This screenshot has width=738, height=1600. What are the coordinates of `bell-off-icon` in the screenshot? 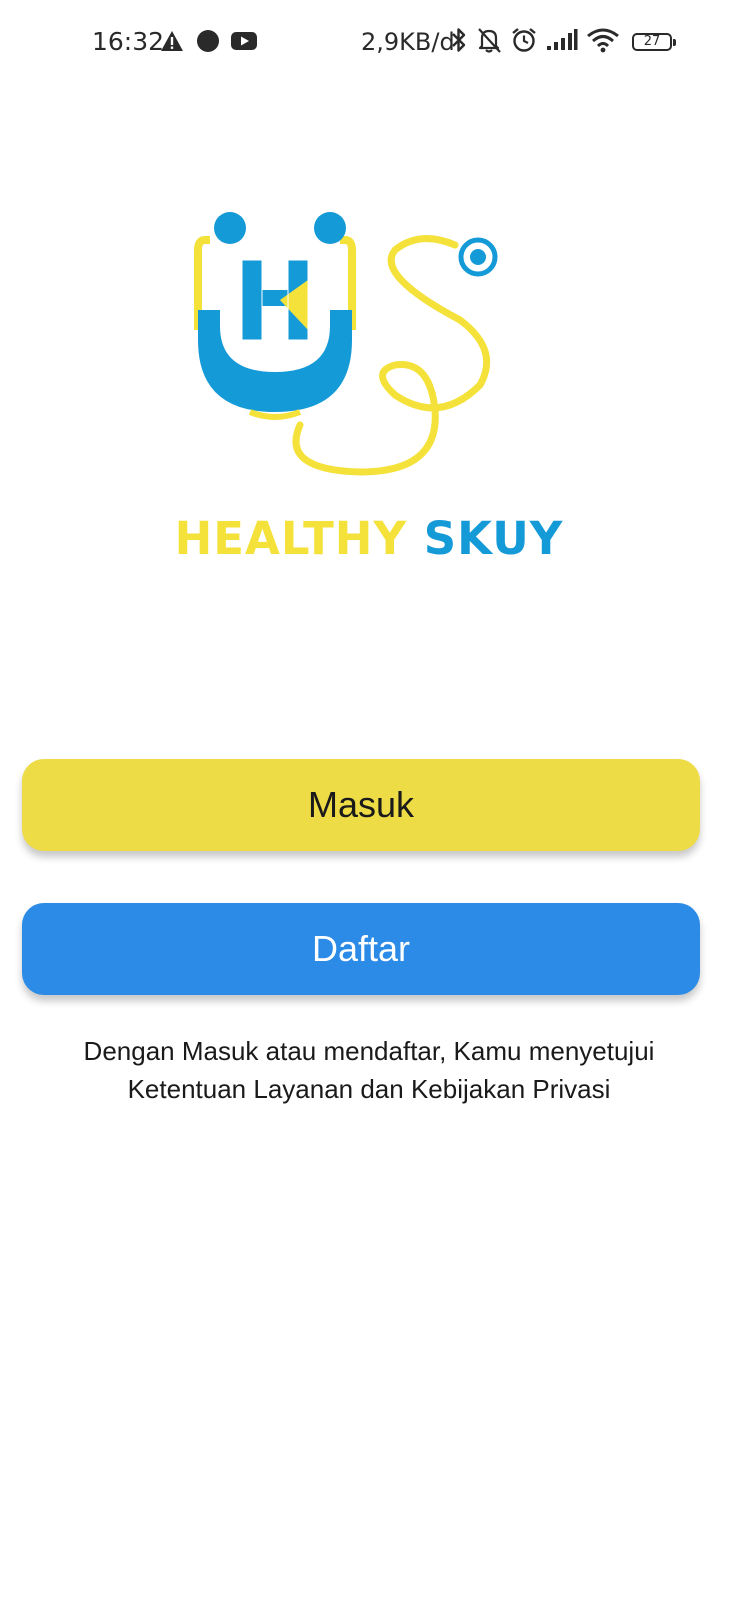 It's located at (489, 42).